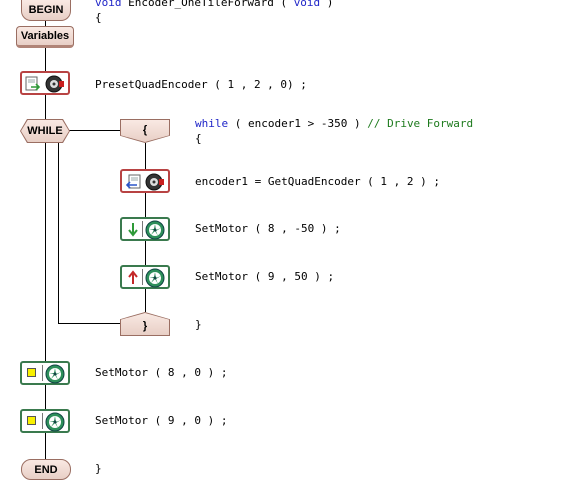 This screenshot has height=500, width=573. I want to click on variables-label: Variables, so click(45, 36).